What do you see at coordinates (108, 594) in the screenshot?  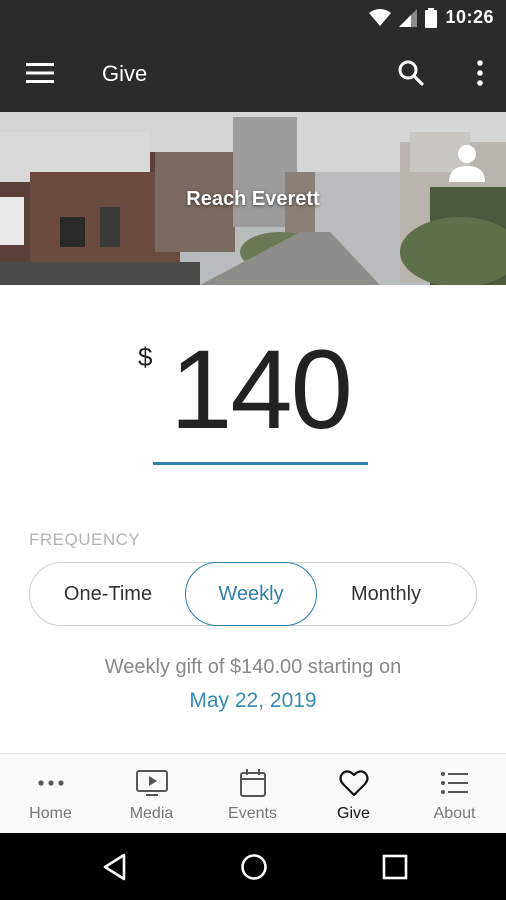 I see `frequency-one-time-button: One-Time` at bounding box center [108, 594].